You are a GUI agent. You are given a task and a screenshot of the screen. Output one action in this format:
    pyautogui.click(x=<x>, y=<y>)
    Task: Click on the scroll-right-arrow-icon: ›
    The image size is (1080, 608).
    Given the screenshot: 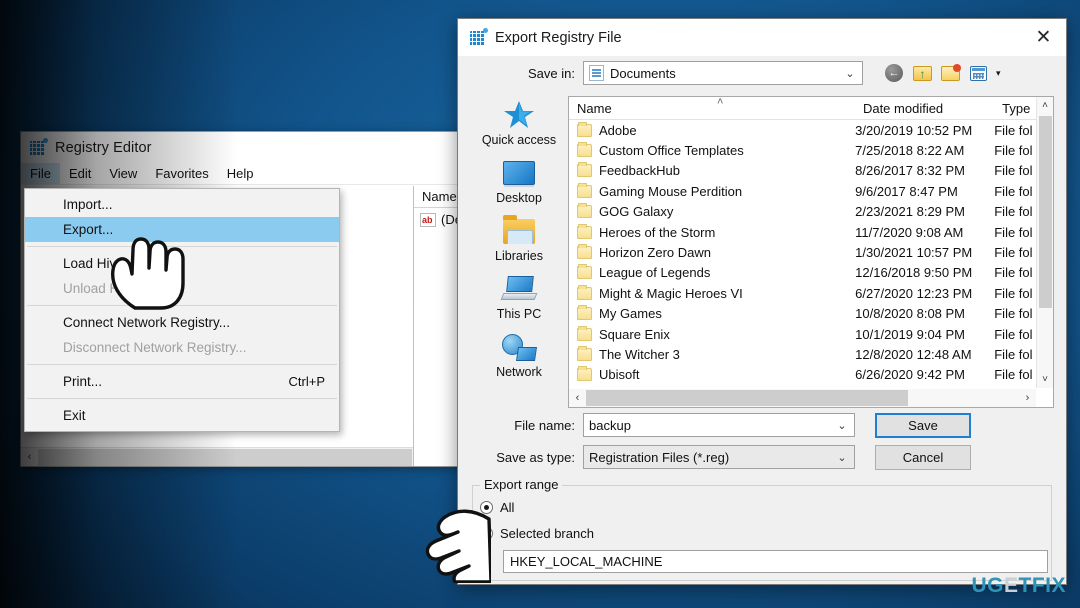 What is the action you would take?
    pyautogui.click(x=1027, y=398)
    